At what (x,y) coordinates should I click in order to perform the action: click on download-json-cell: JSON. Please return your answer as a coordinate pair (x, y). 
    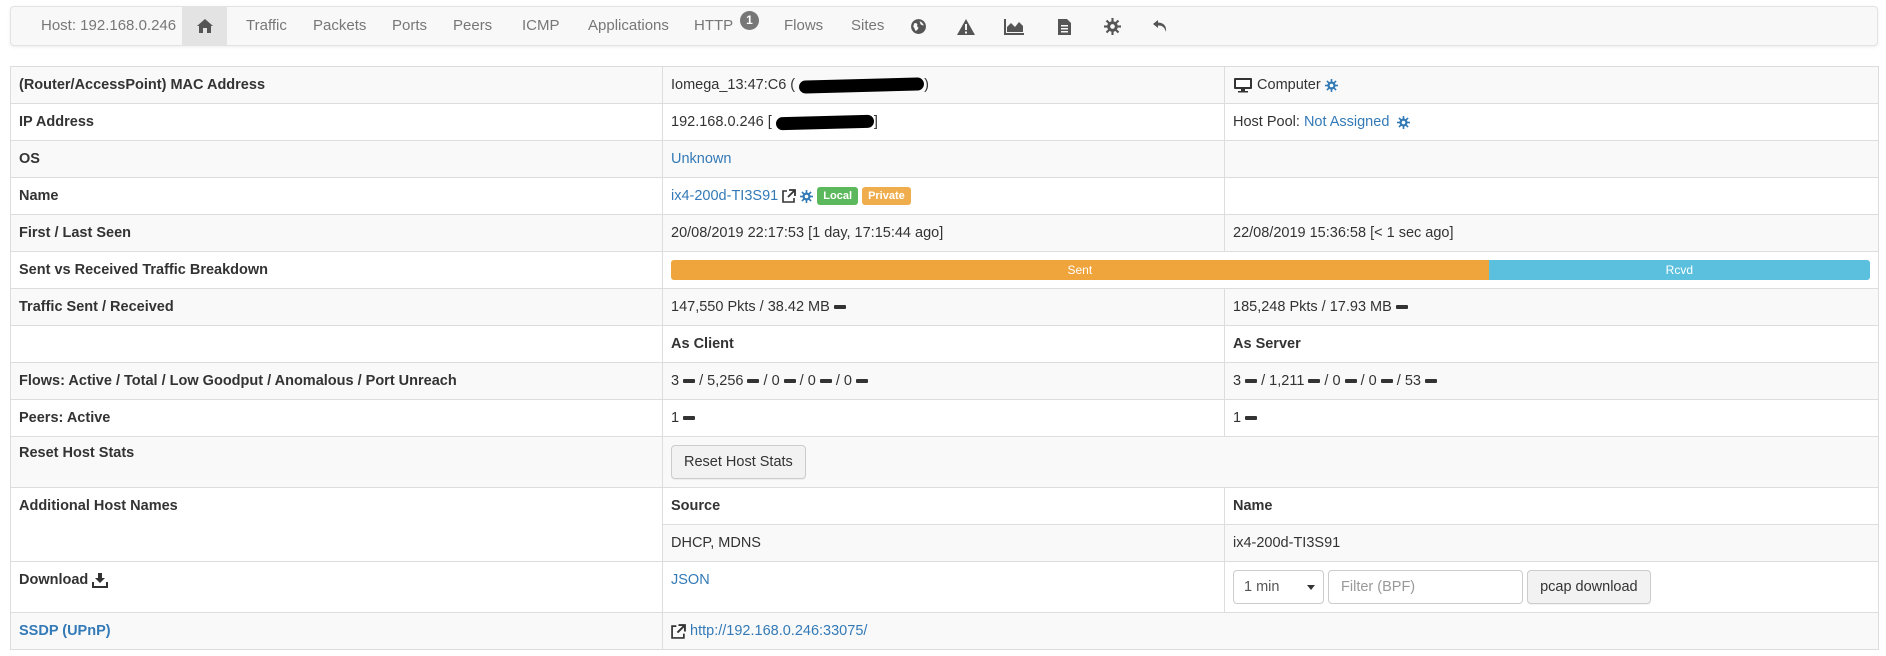
    Looking at the image, I should click on (943, 587).